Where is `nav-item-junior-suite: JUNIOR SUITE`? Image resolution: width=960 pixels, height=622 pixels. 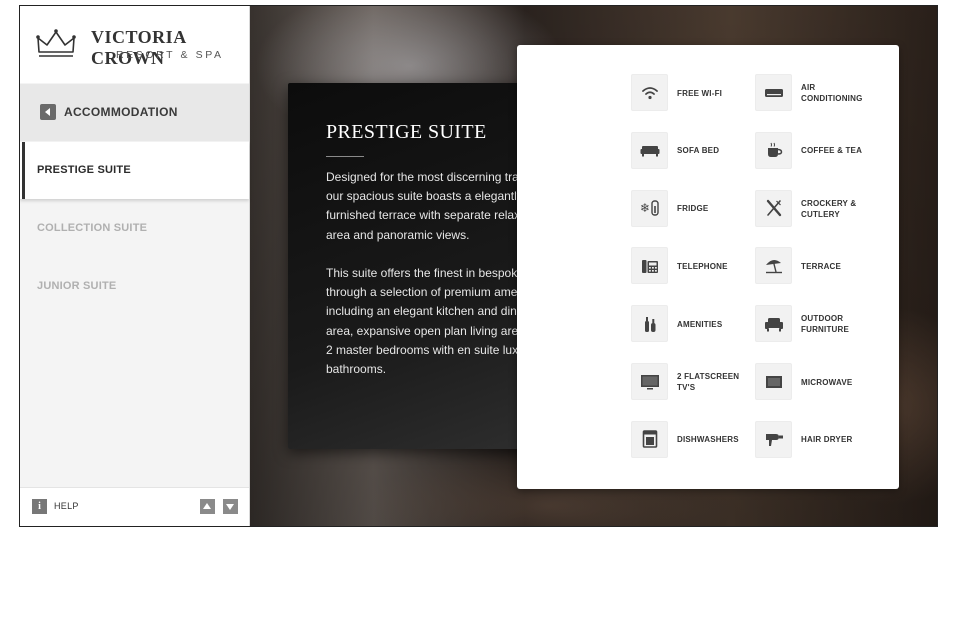 nav-item-junior-suite: JUNIOR SUITE is located at coordinates (134, 286).